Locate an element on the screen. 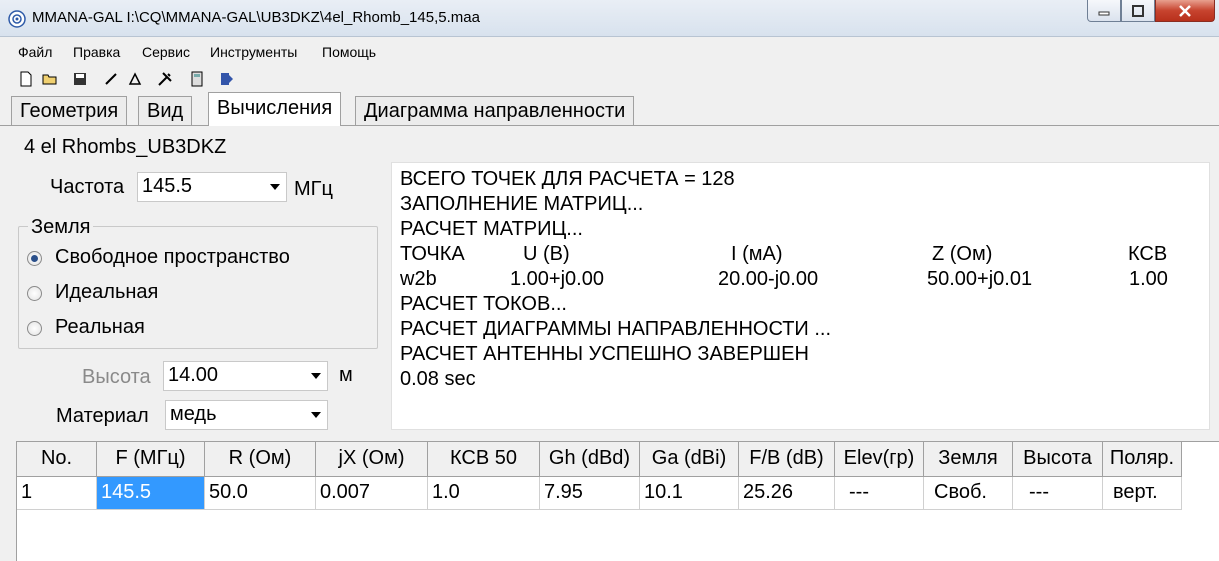 The image size is (1219, 561). open-folder-icon is located at coordinates (50, 79).